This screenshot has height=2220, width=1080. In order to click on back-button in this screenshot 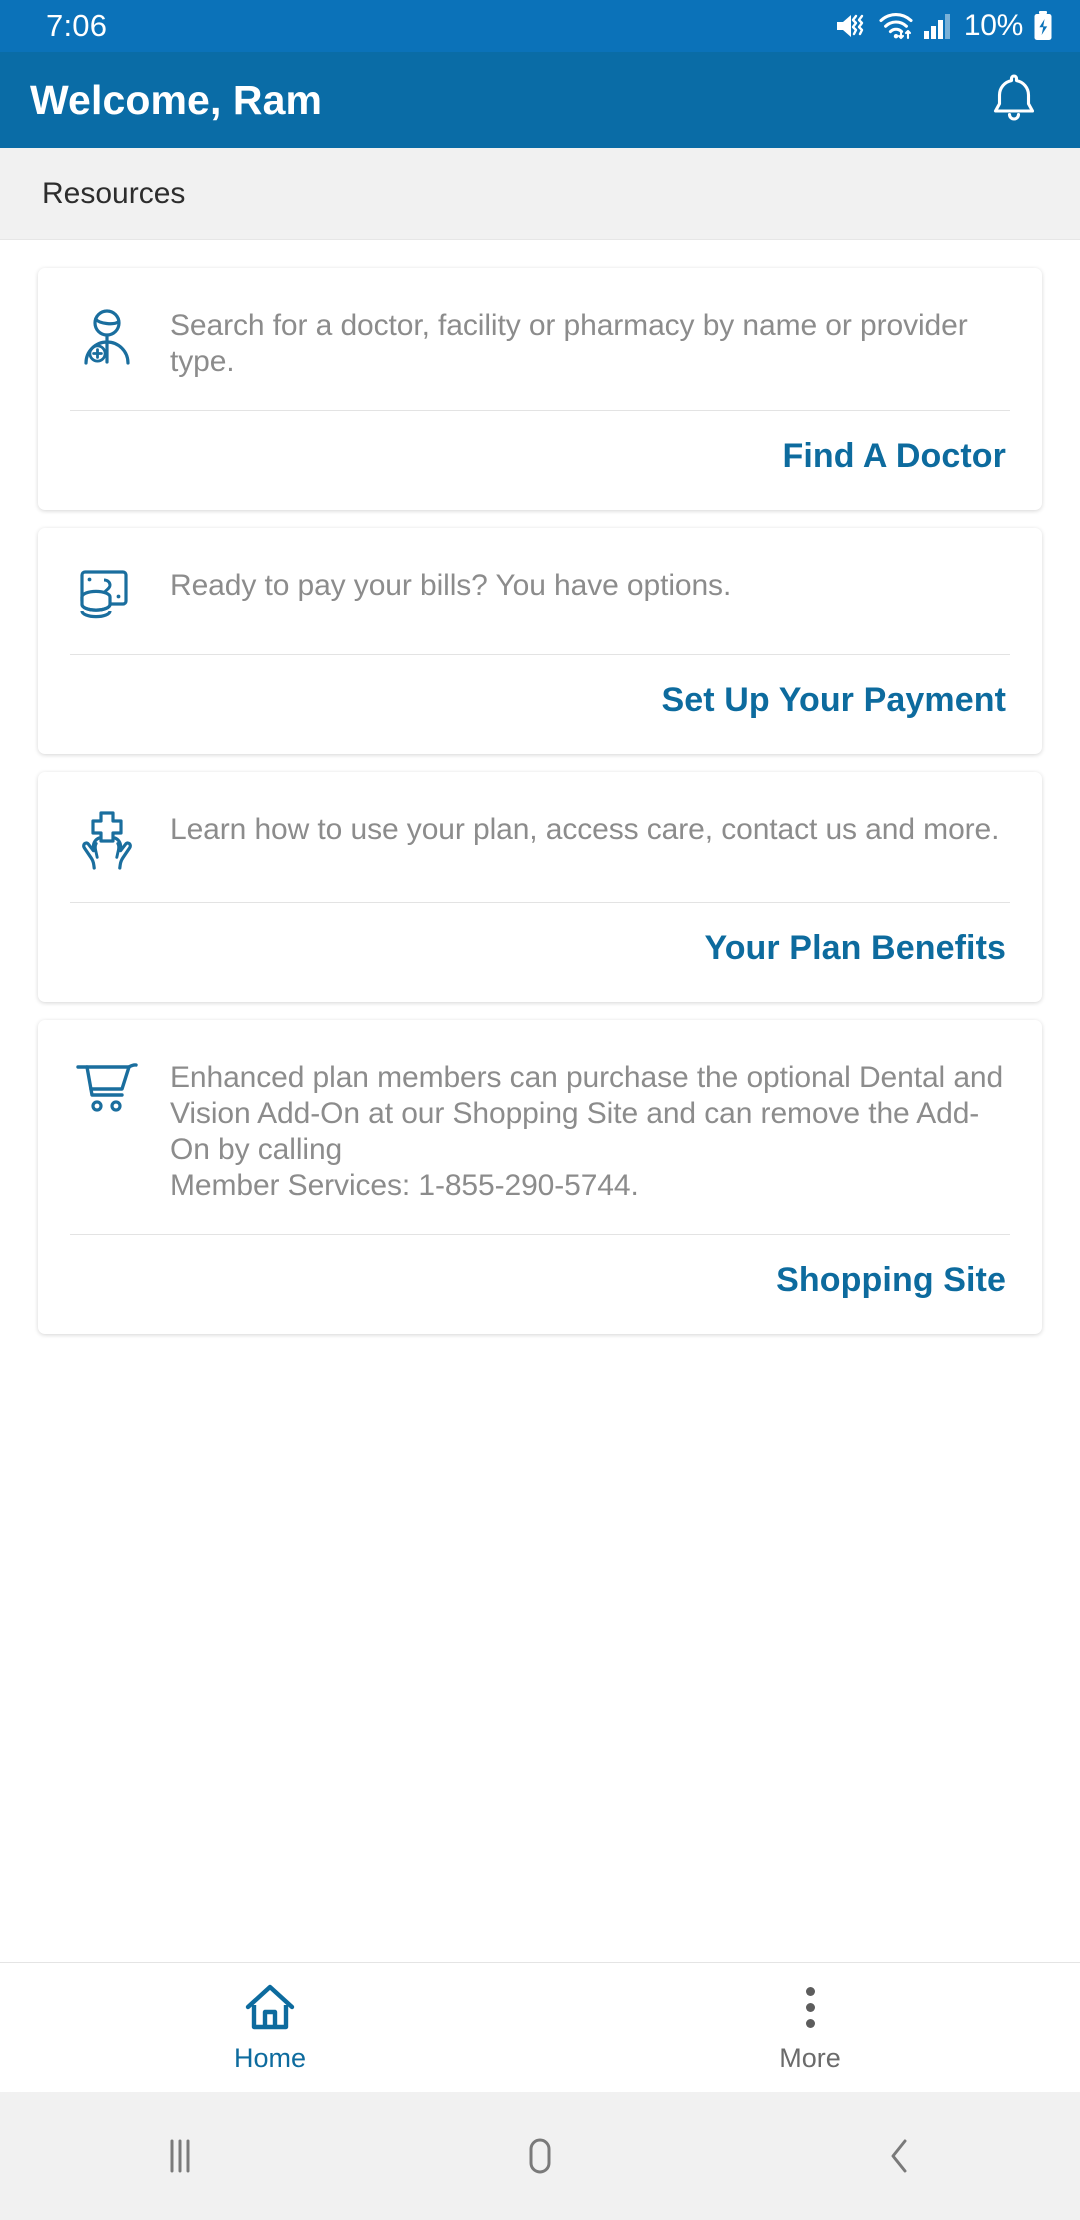, I will do `click(900, 2156)`.